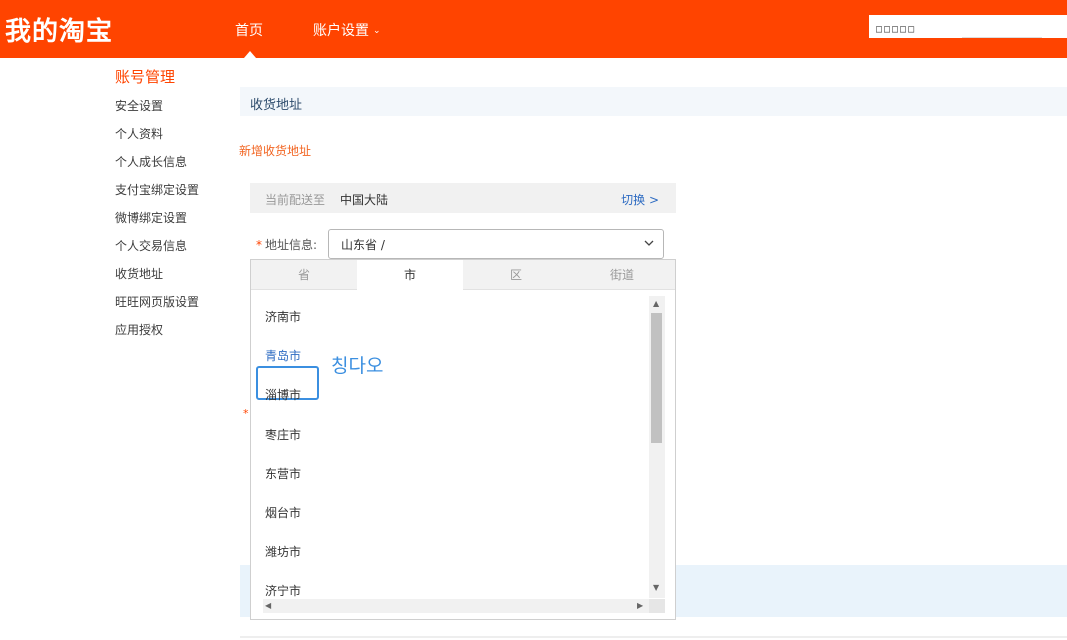  What do you see at coordinates (157, 301) in the screenshot?
I see `sidebar-item-wangwang: 旺旺网页版设置` at bounding box center [157, 301].